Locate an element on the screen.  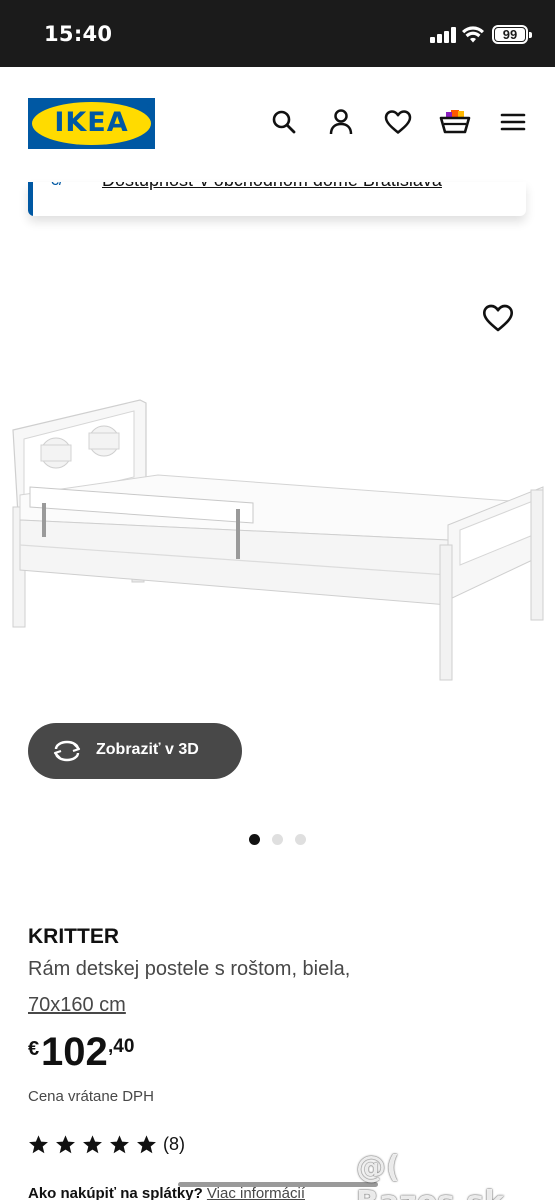
status-bar: 15:40 99 is located at coordinates (277, 33).